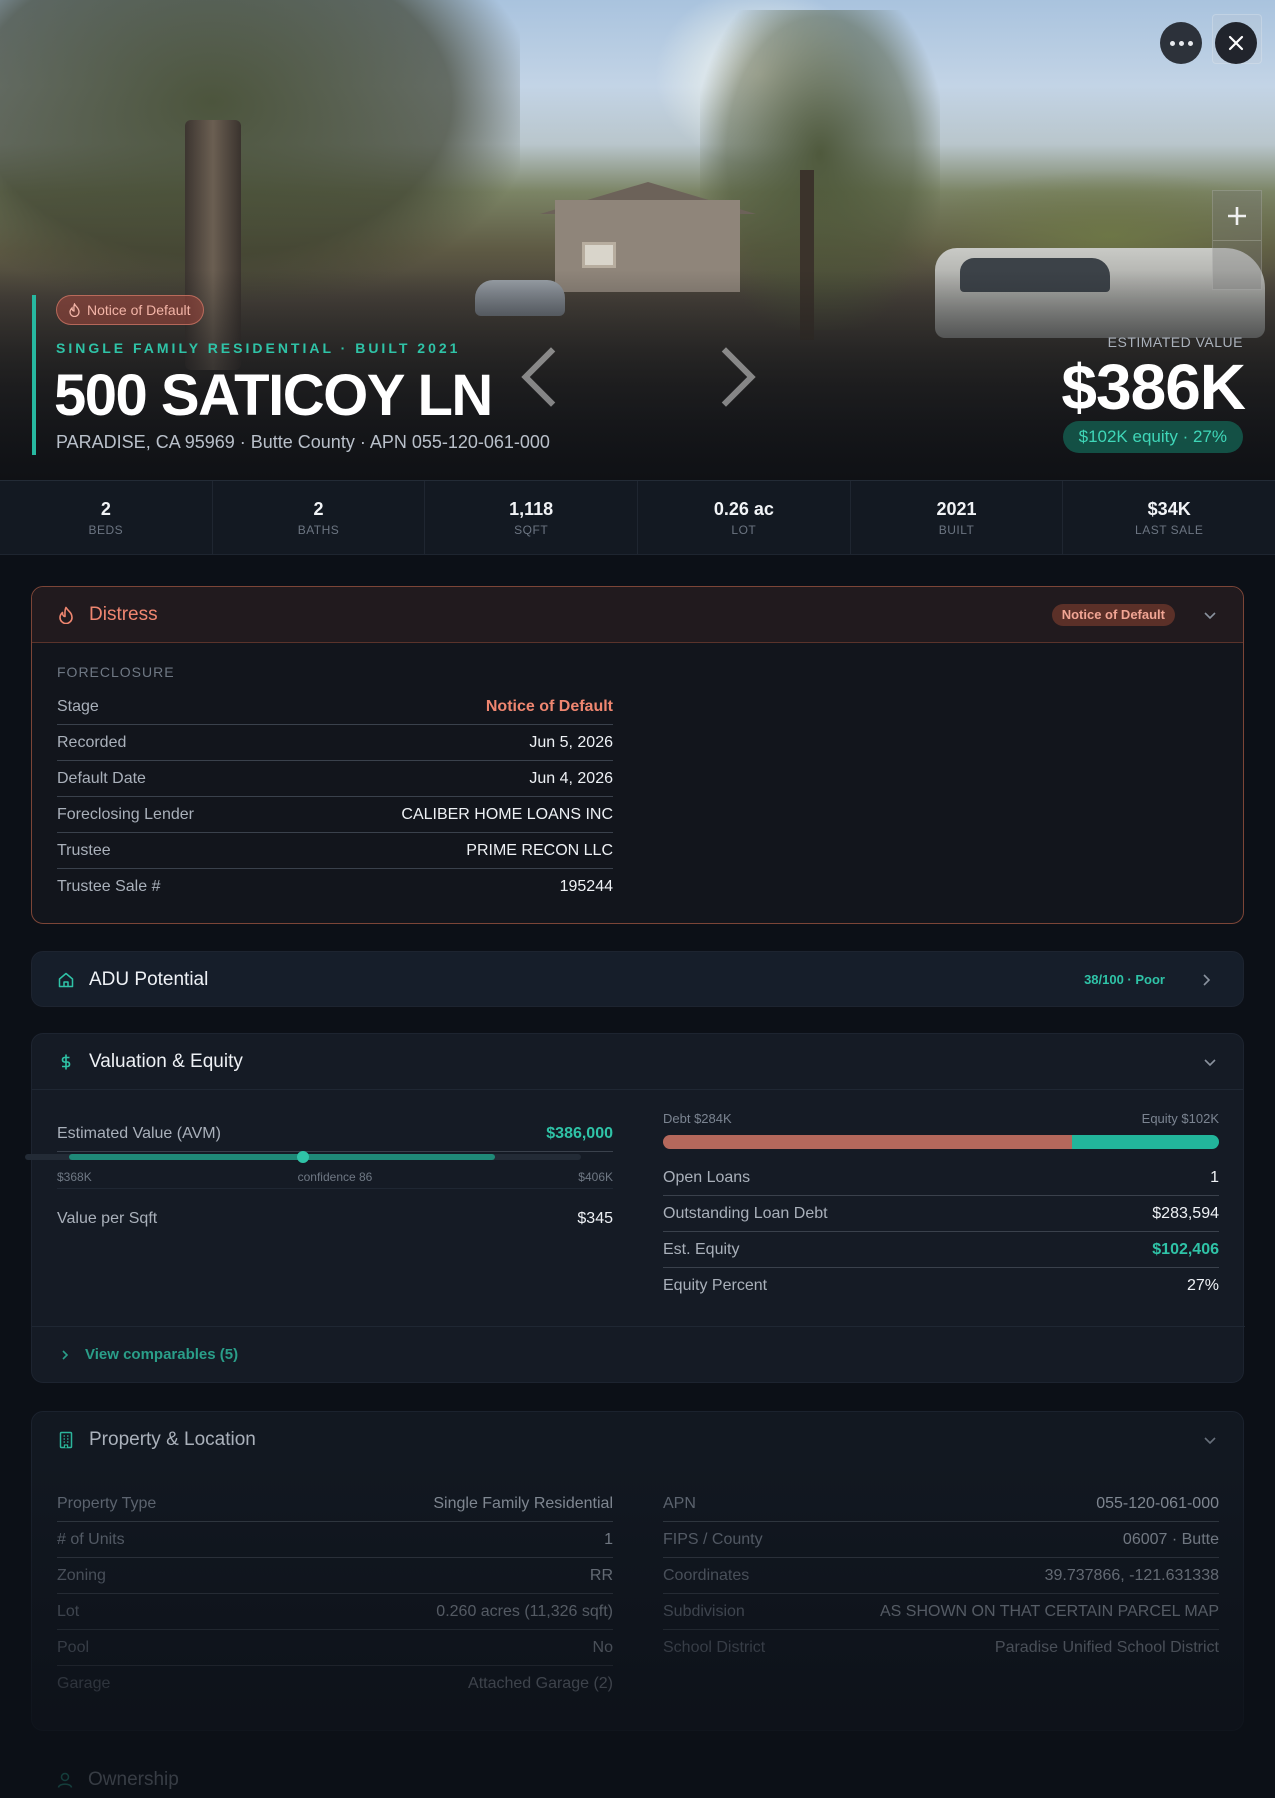 The image size is (1275, 1798). What do you see at coordinates (66, 1061) in the screenshot?
I see `dollar-icon` at bounding box center [66, 1061].